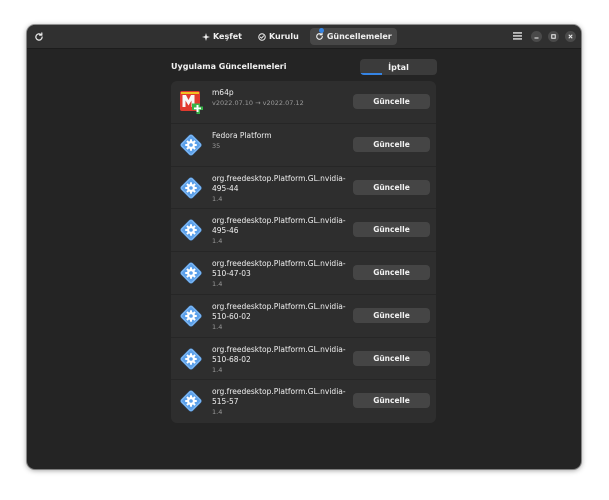 The height and width of the screenshot is (500, 609). Describe the element at coordinates (191, 102) in the screenshot. I see `m64p-icon` at that location.